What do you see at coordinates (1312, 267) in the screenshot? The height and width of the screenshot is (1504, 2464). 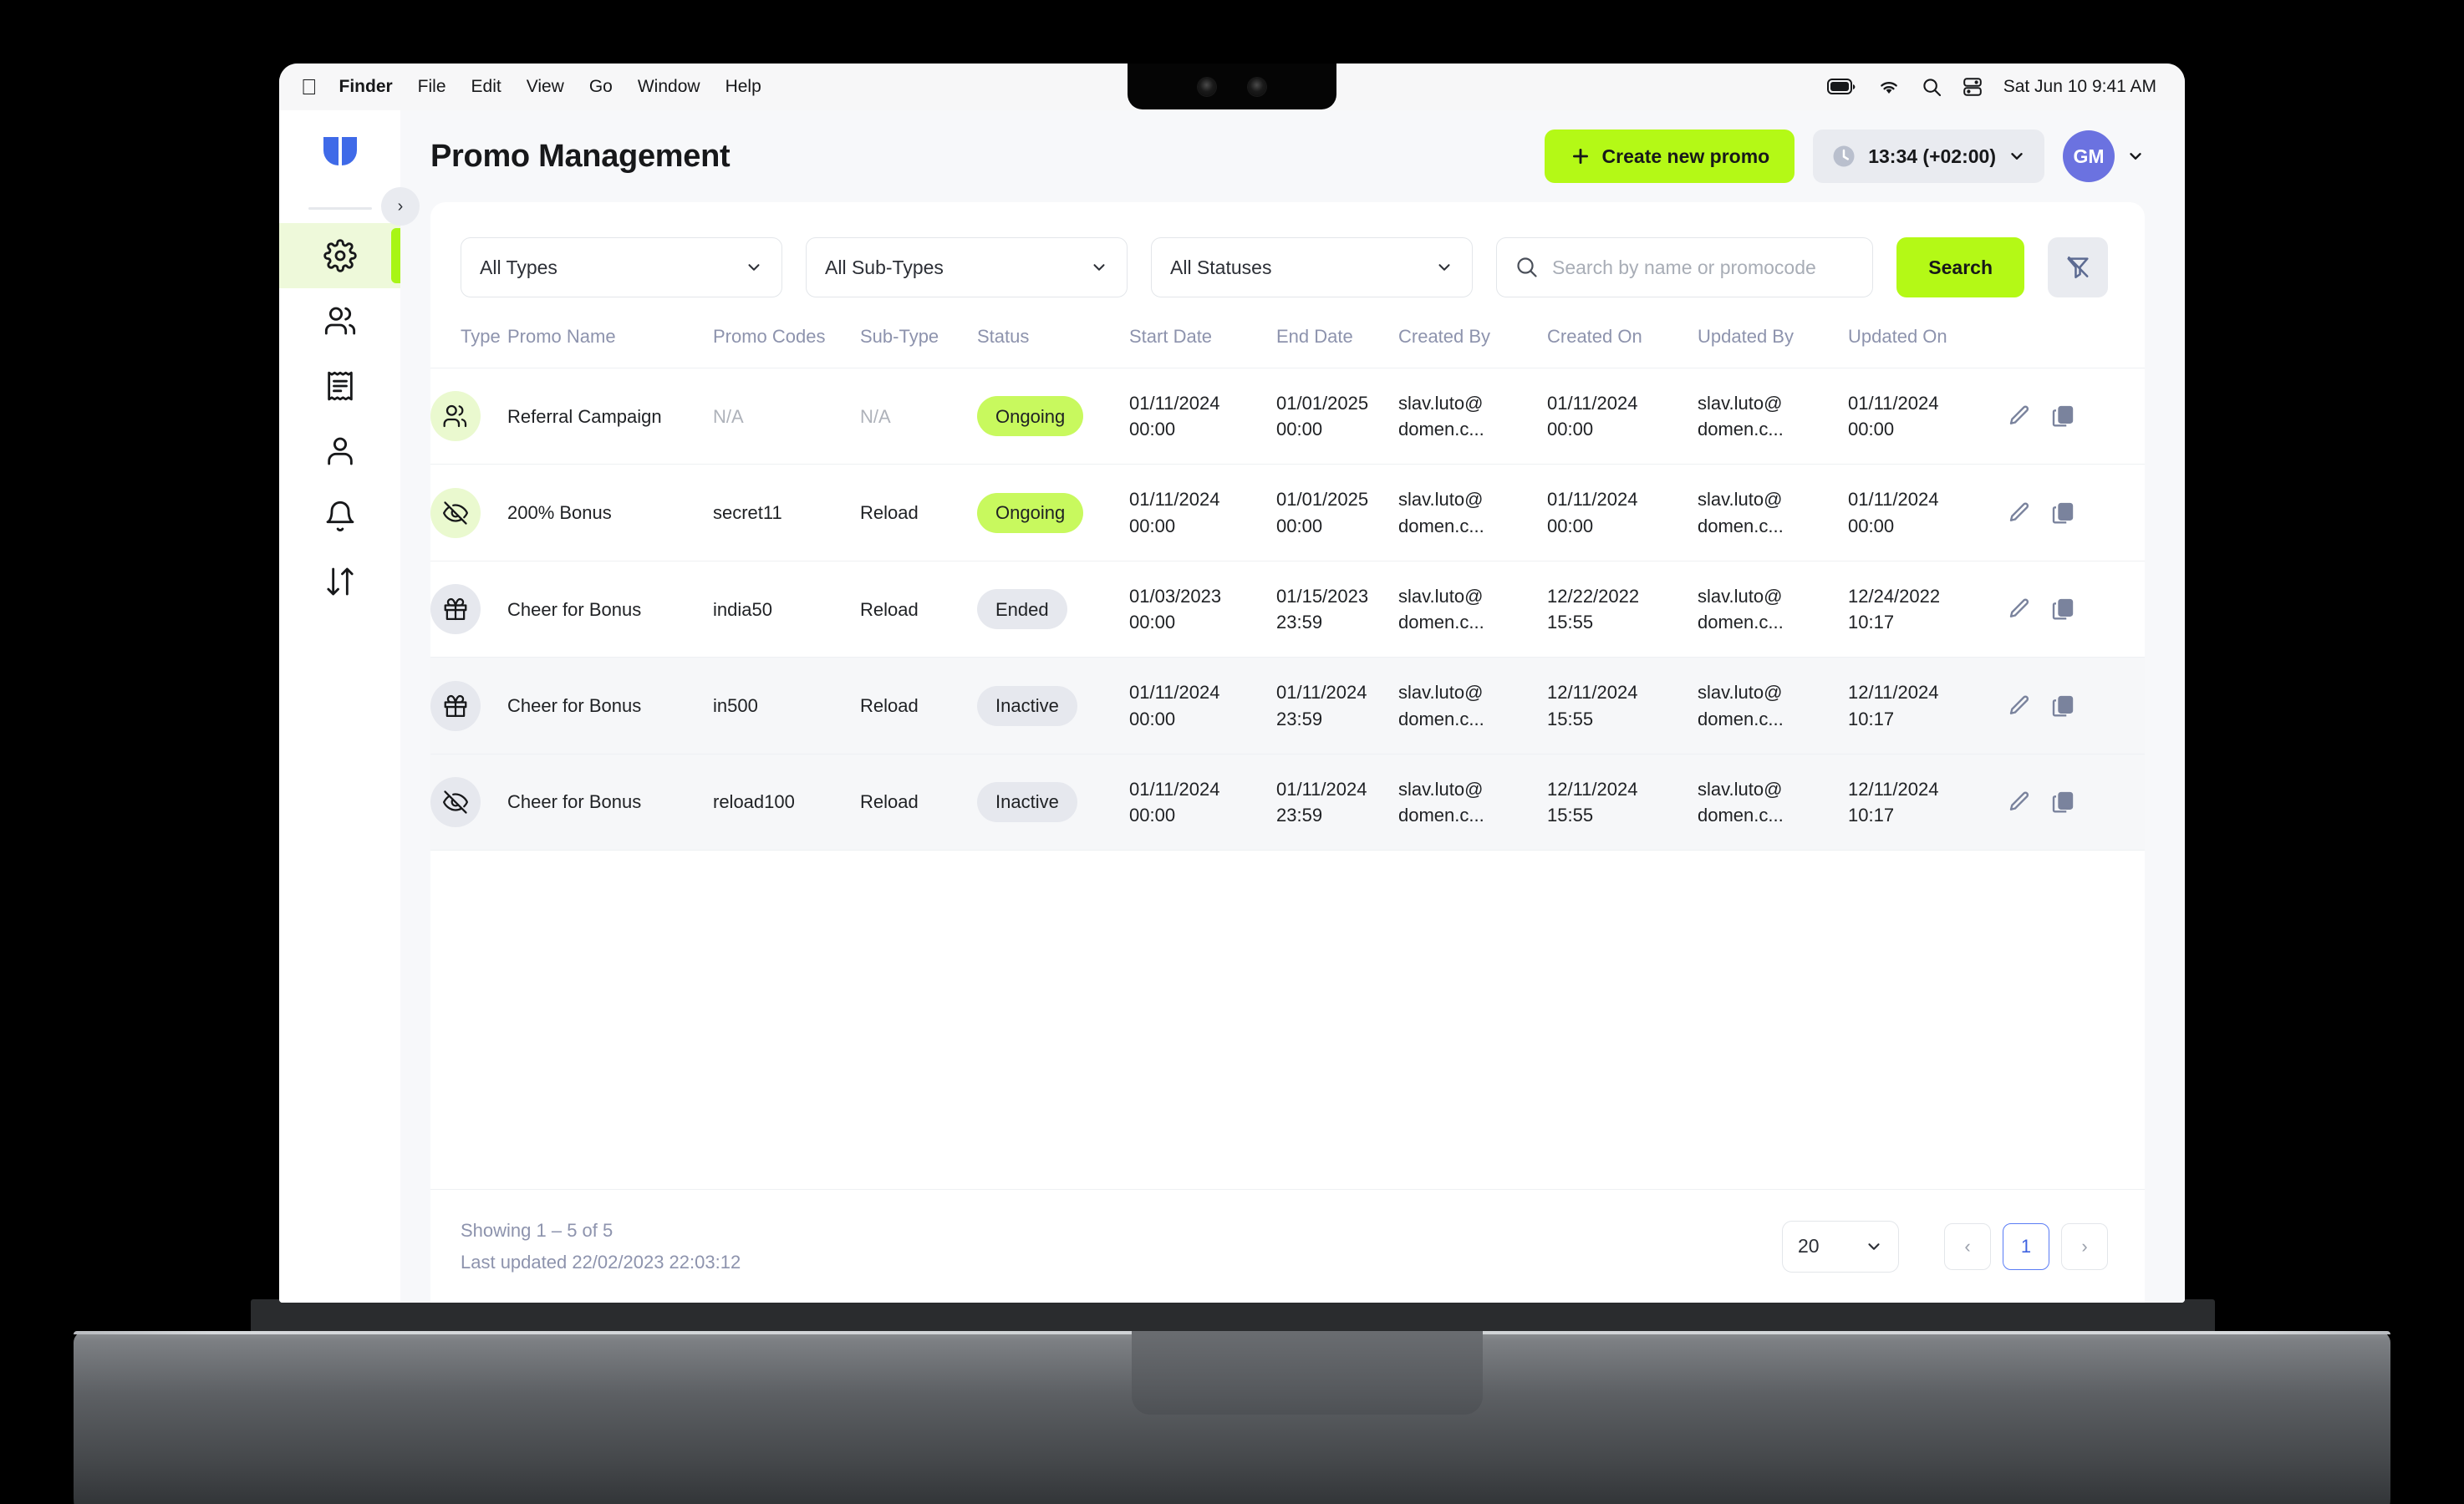 I see `status-filter-select: All Statuses` at bounding box center [1312, 267].